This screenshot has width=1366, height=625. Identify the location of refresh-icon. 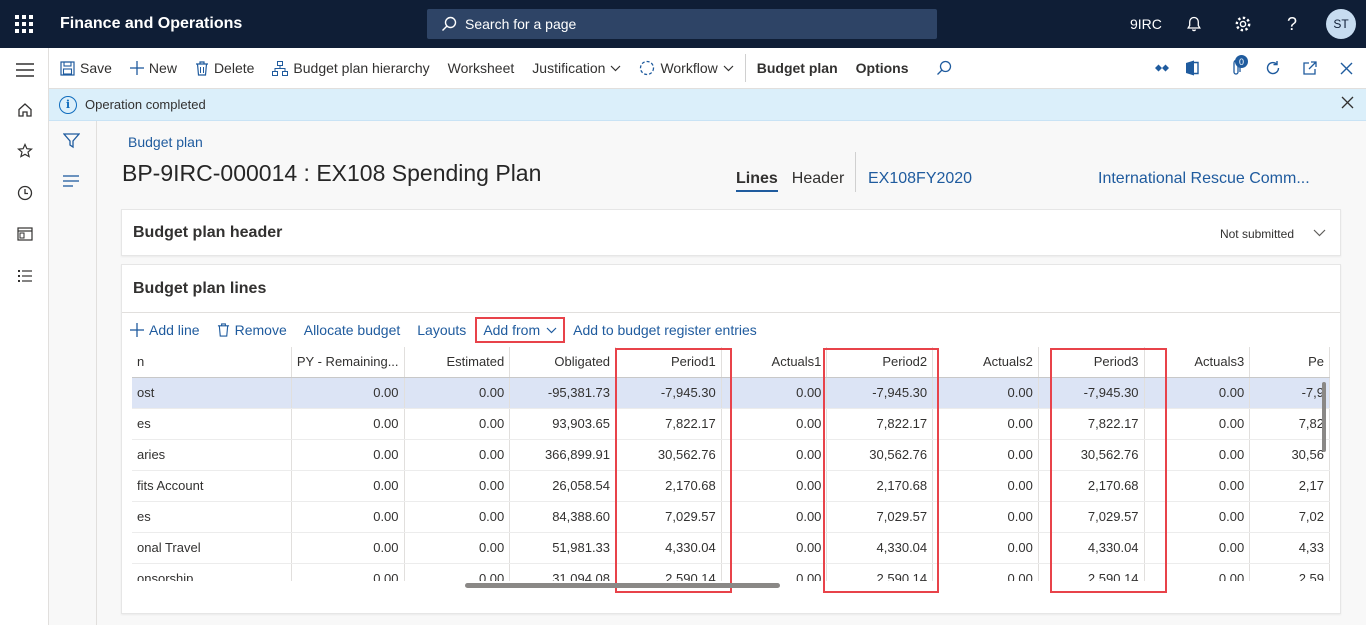
(1273, 68).